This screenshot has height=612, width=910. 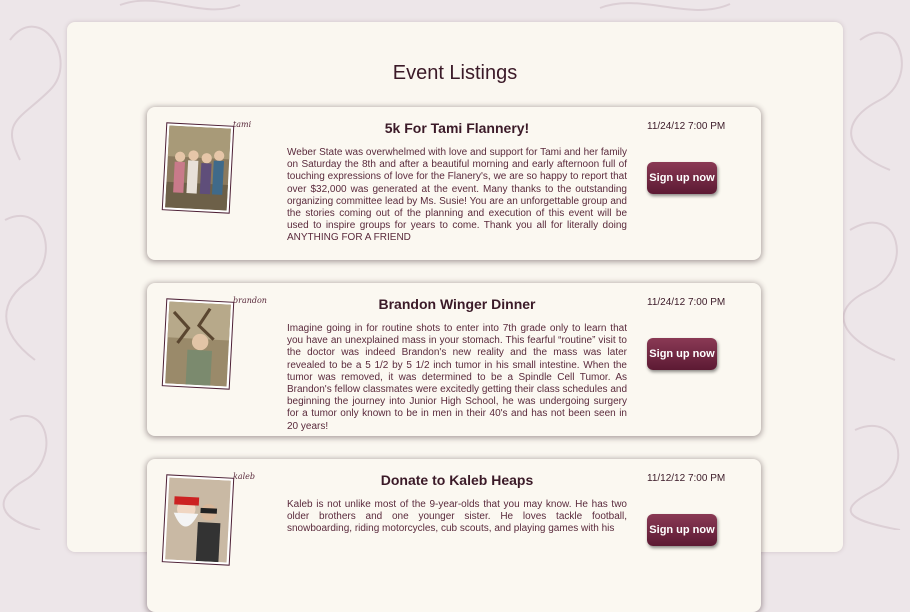 I want to click on event-date: 11/12/12 7:00 PM, so click(x=686, y=478).